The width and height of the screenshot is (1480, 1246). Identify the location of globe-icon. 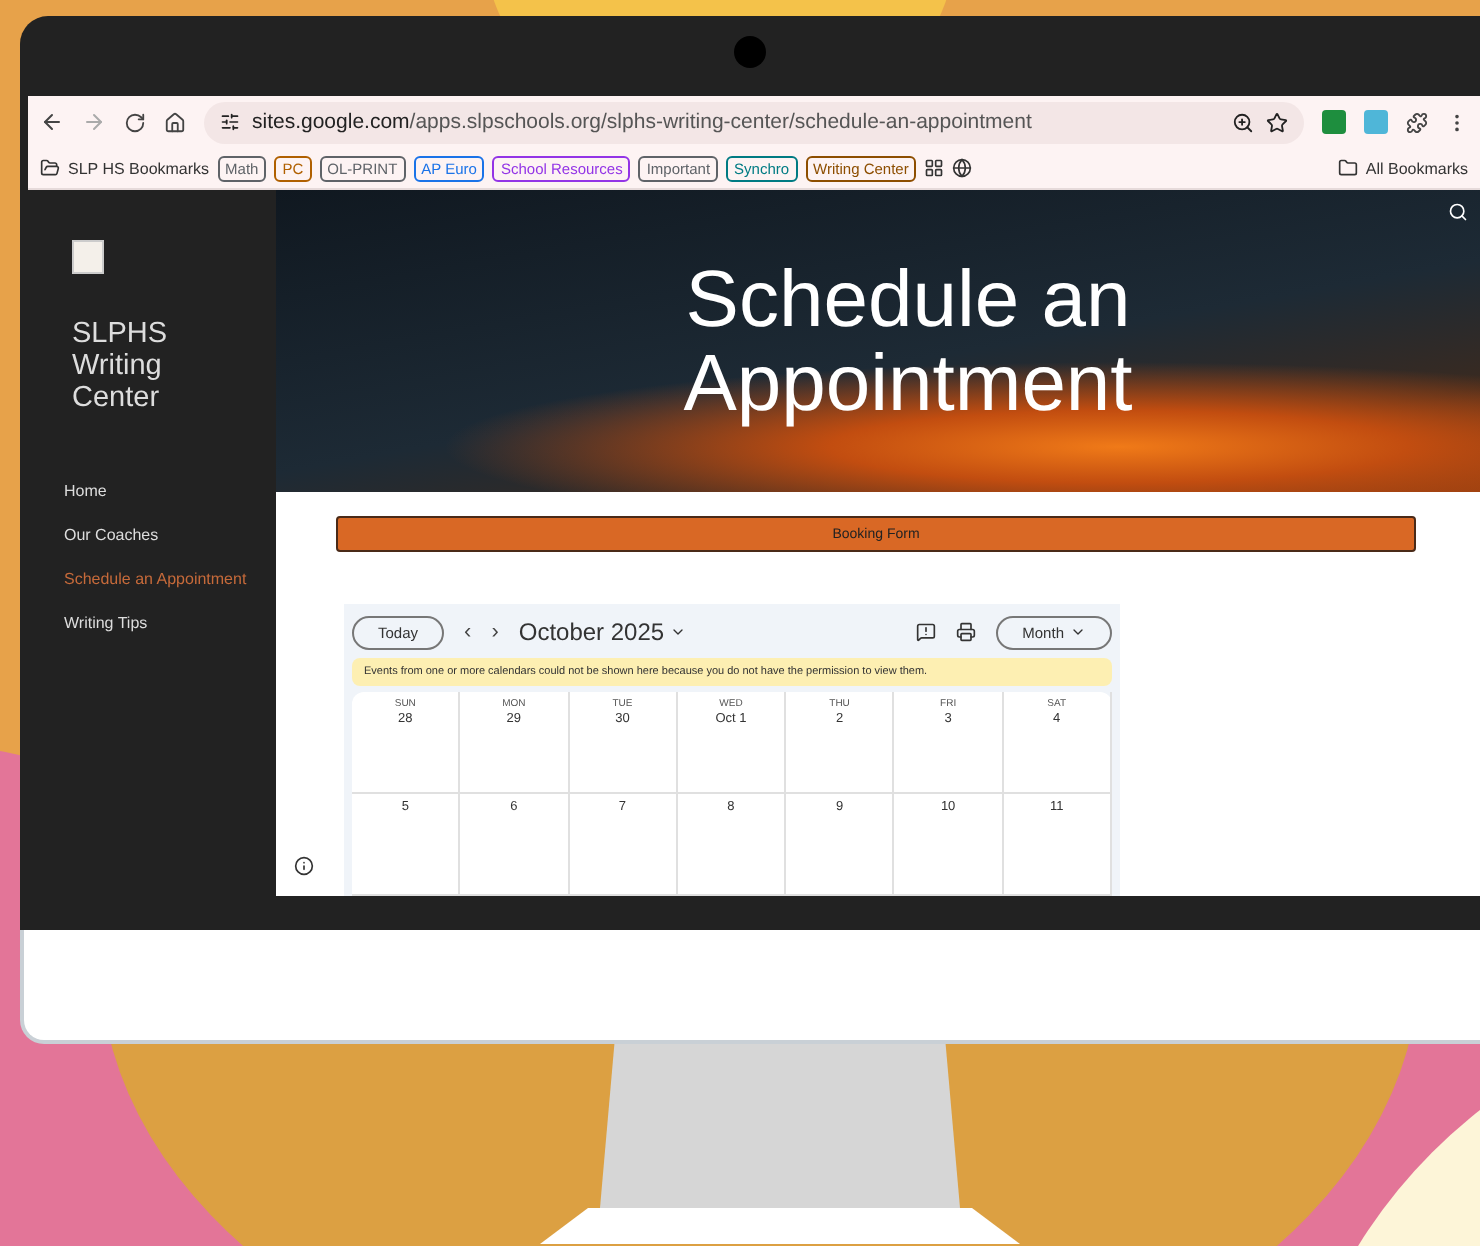
(962, 168).